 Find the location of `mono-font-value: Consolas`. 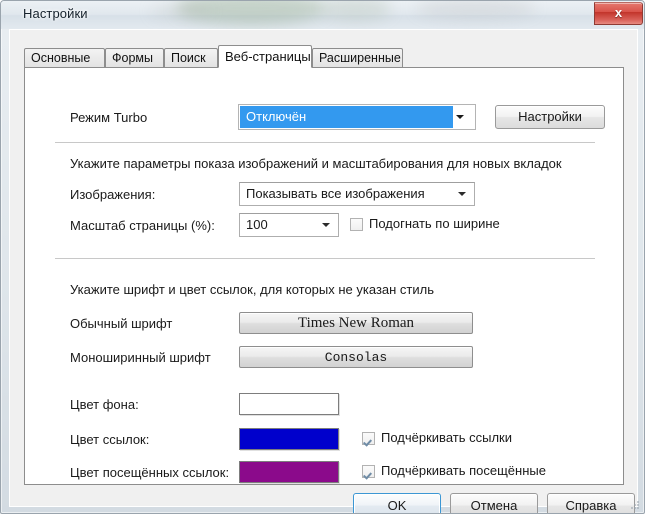

mono-font-value: Consolas is located at coordinates (356, 357).